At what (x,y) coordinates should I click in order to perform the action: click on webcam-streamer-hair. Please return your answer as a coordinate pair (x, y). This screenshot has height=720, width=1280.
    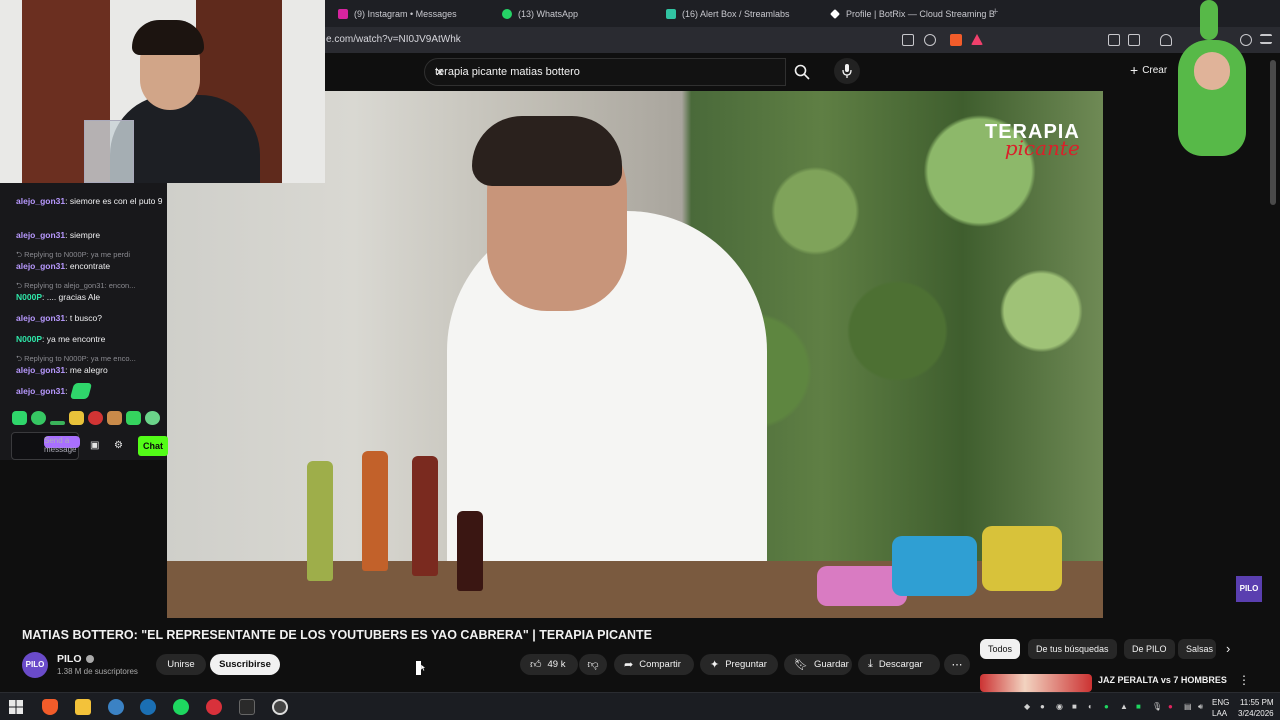
    Looking at the image, I should click on (168, 37).